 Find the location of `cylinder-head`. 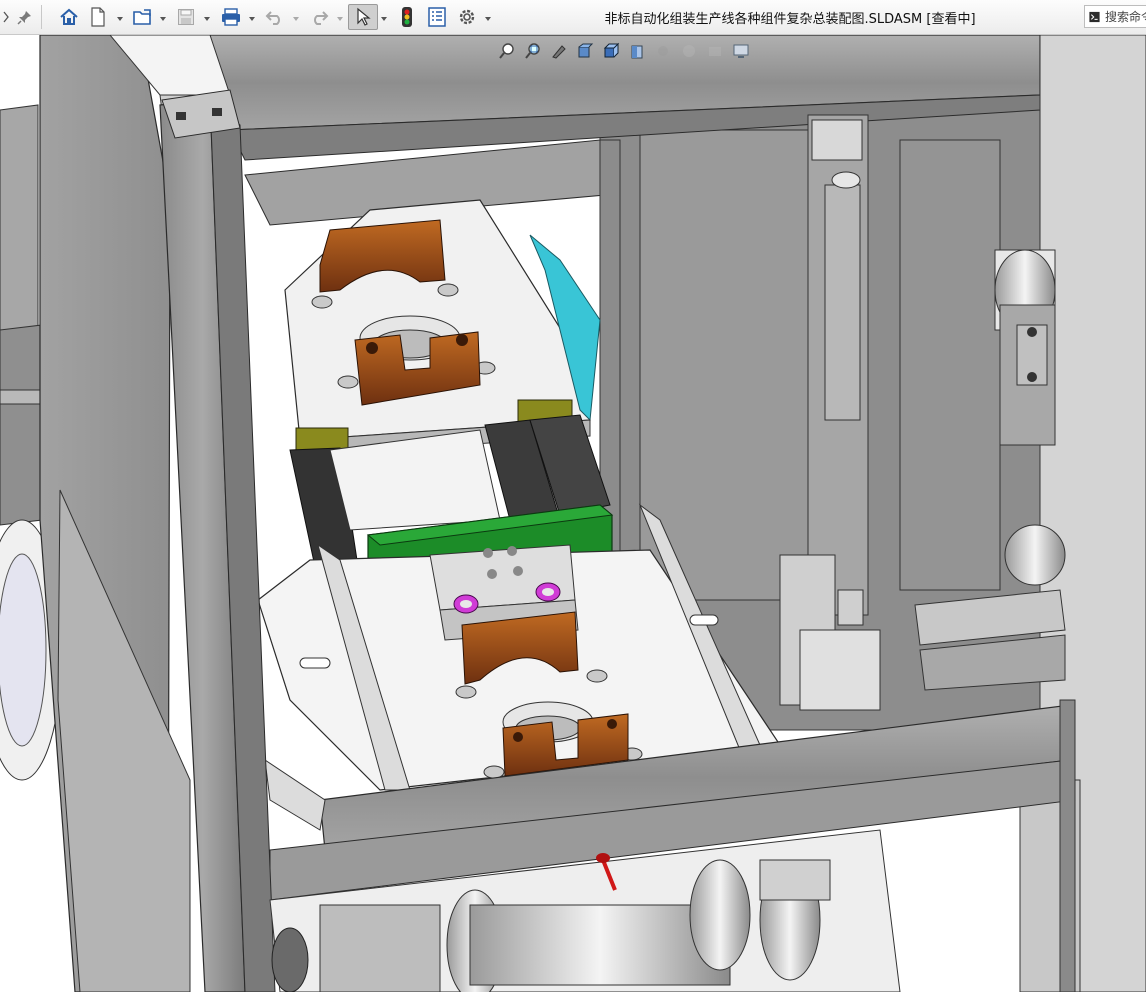

cylinder-head is located at coordinates (837, 140).